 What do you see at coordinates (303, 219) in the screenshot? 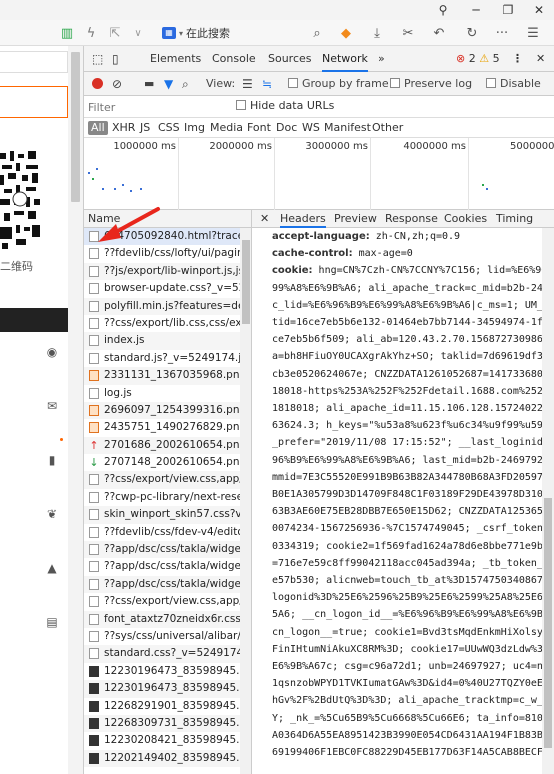
I see `tab-headers: Headers` at bounding box center [303, 219].